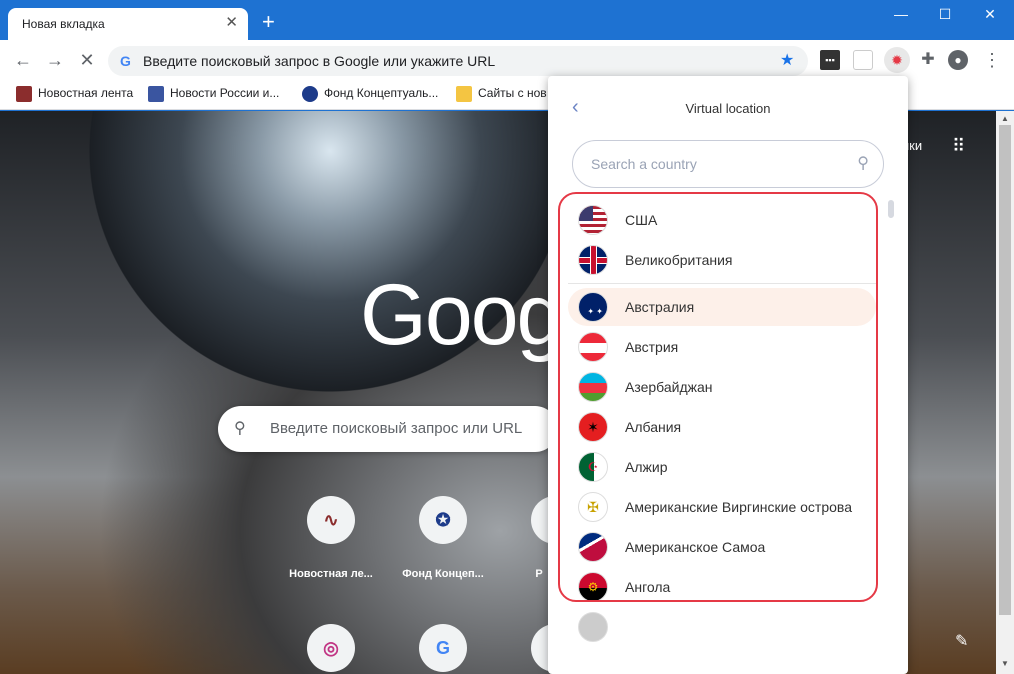 The height and width of the screenshot is (674, 1014). Describe the element at coordinates (990, 14) in the screenshot. I see `window-close-button: ✕` at that location.